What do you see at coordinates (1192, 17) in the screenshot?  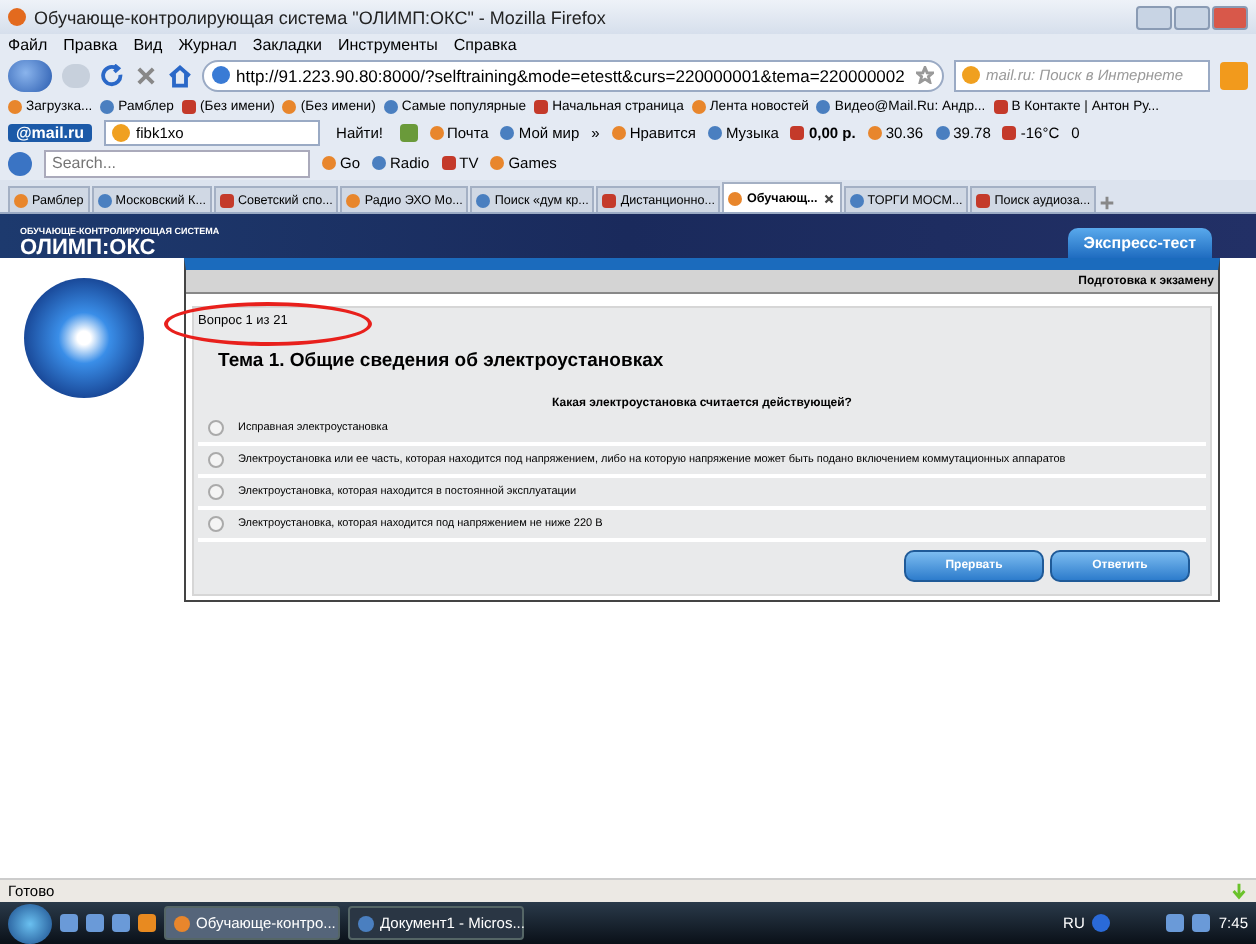 I see `maximize-button` at bounding box center [1192, 17].